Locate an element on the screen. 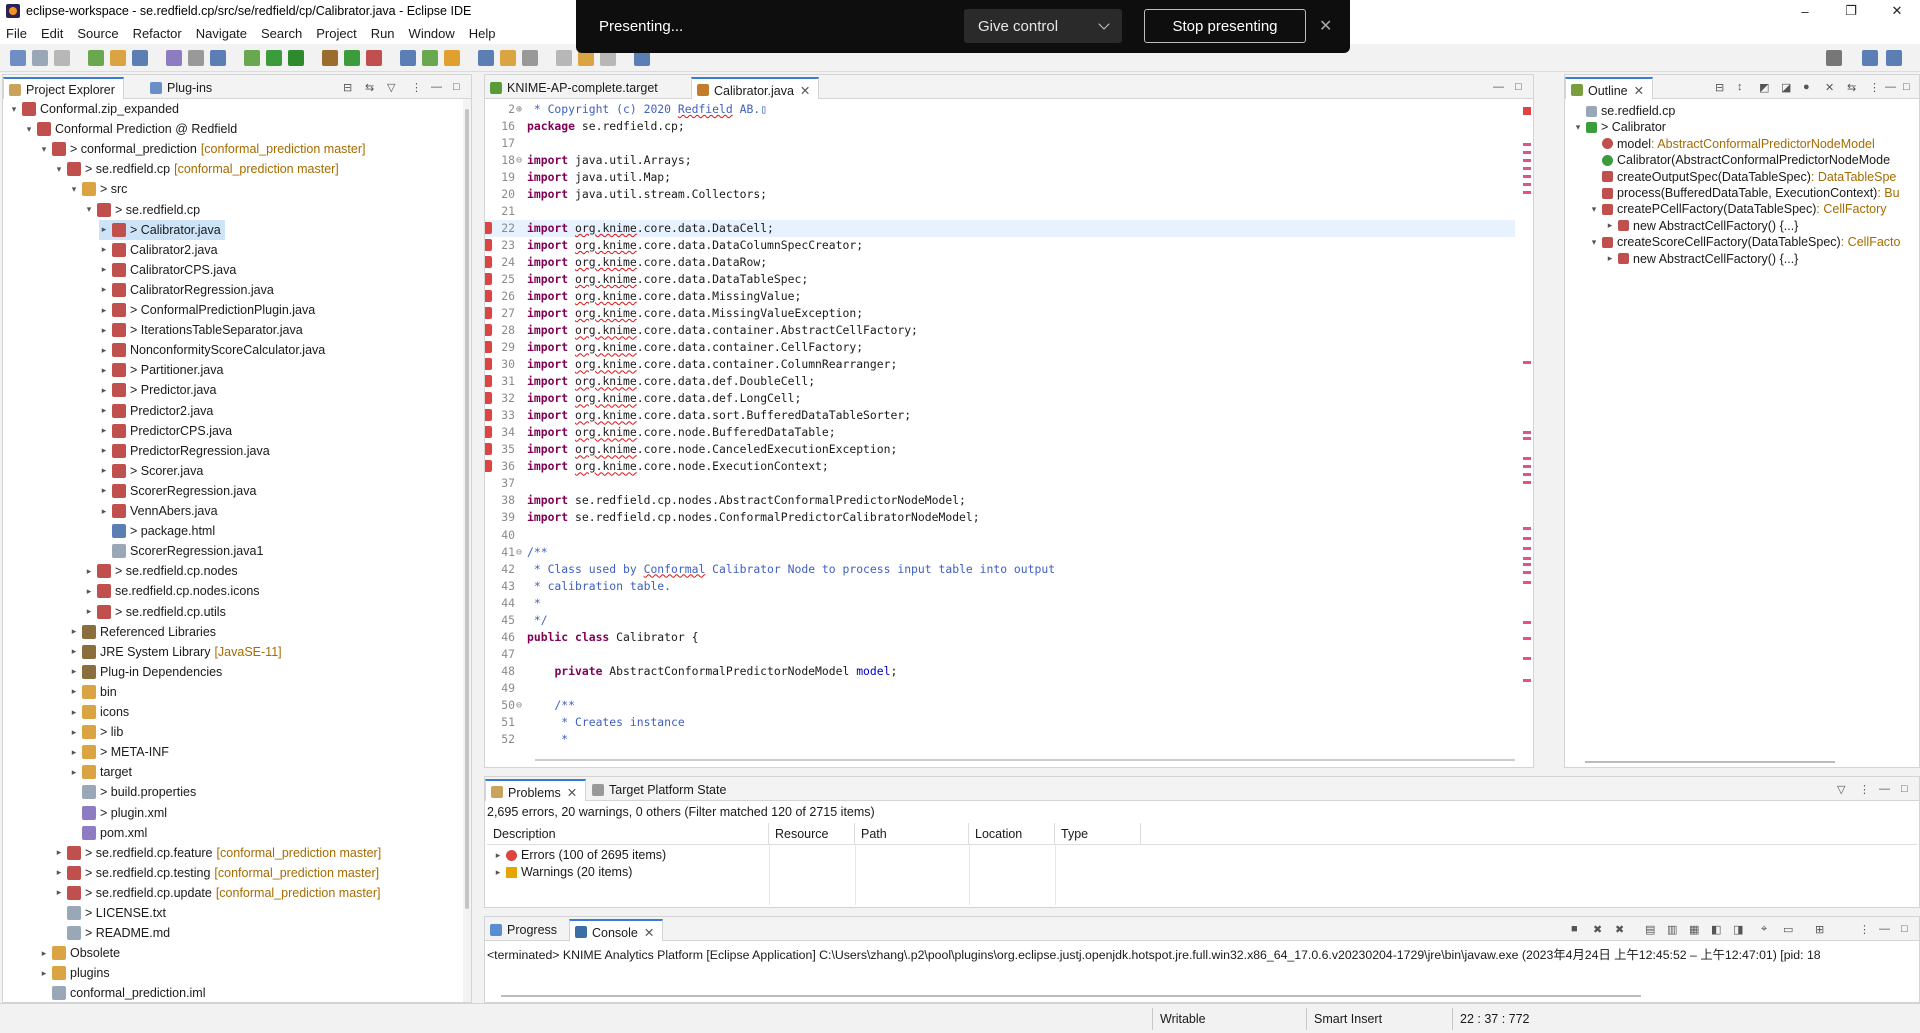 The height and width of the screenshot is (1033, 1920). menu-project: Project is located at coordinates (336, 33).